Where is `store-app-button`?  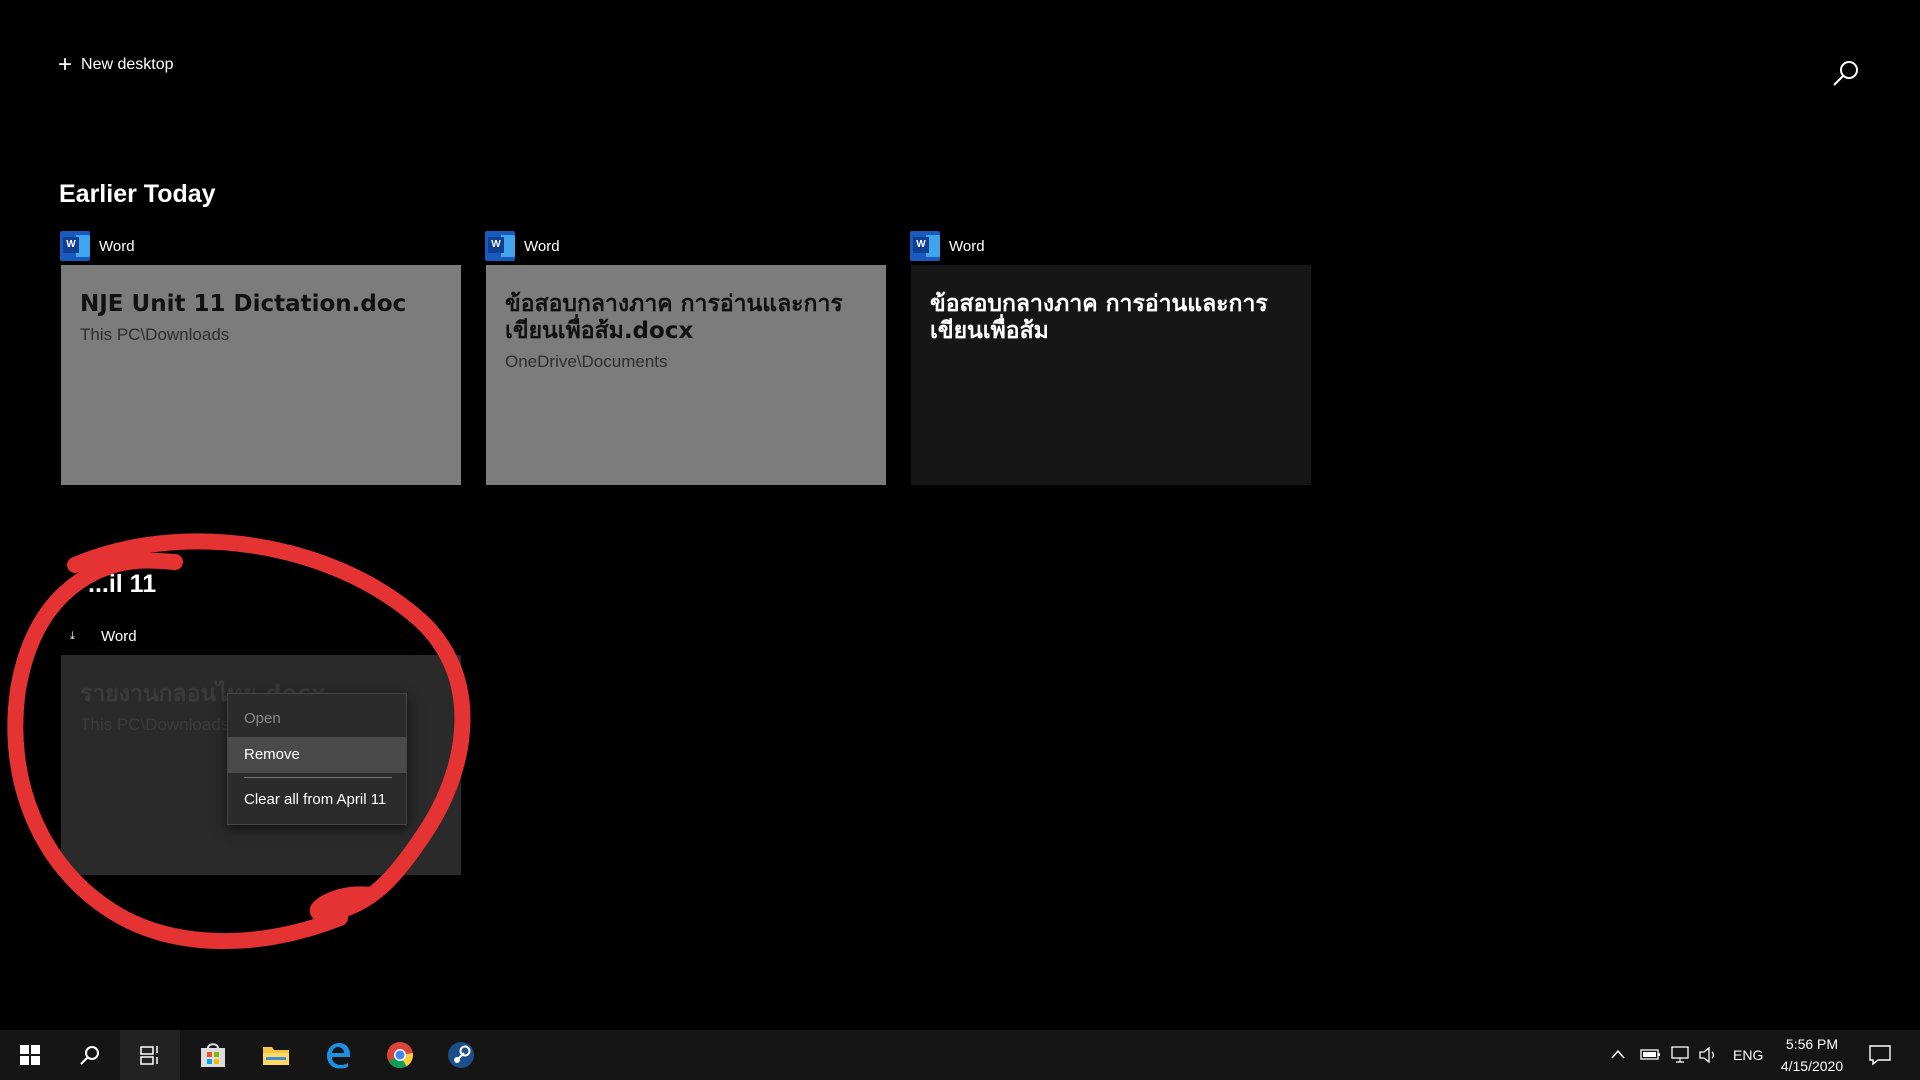
store-app-button is located at coordinates (213, 1055).